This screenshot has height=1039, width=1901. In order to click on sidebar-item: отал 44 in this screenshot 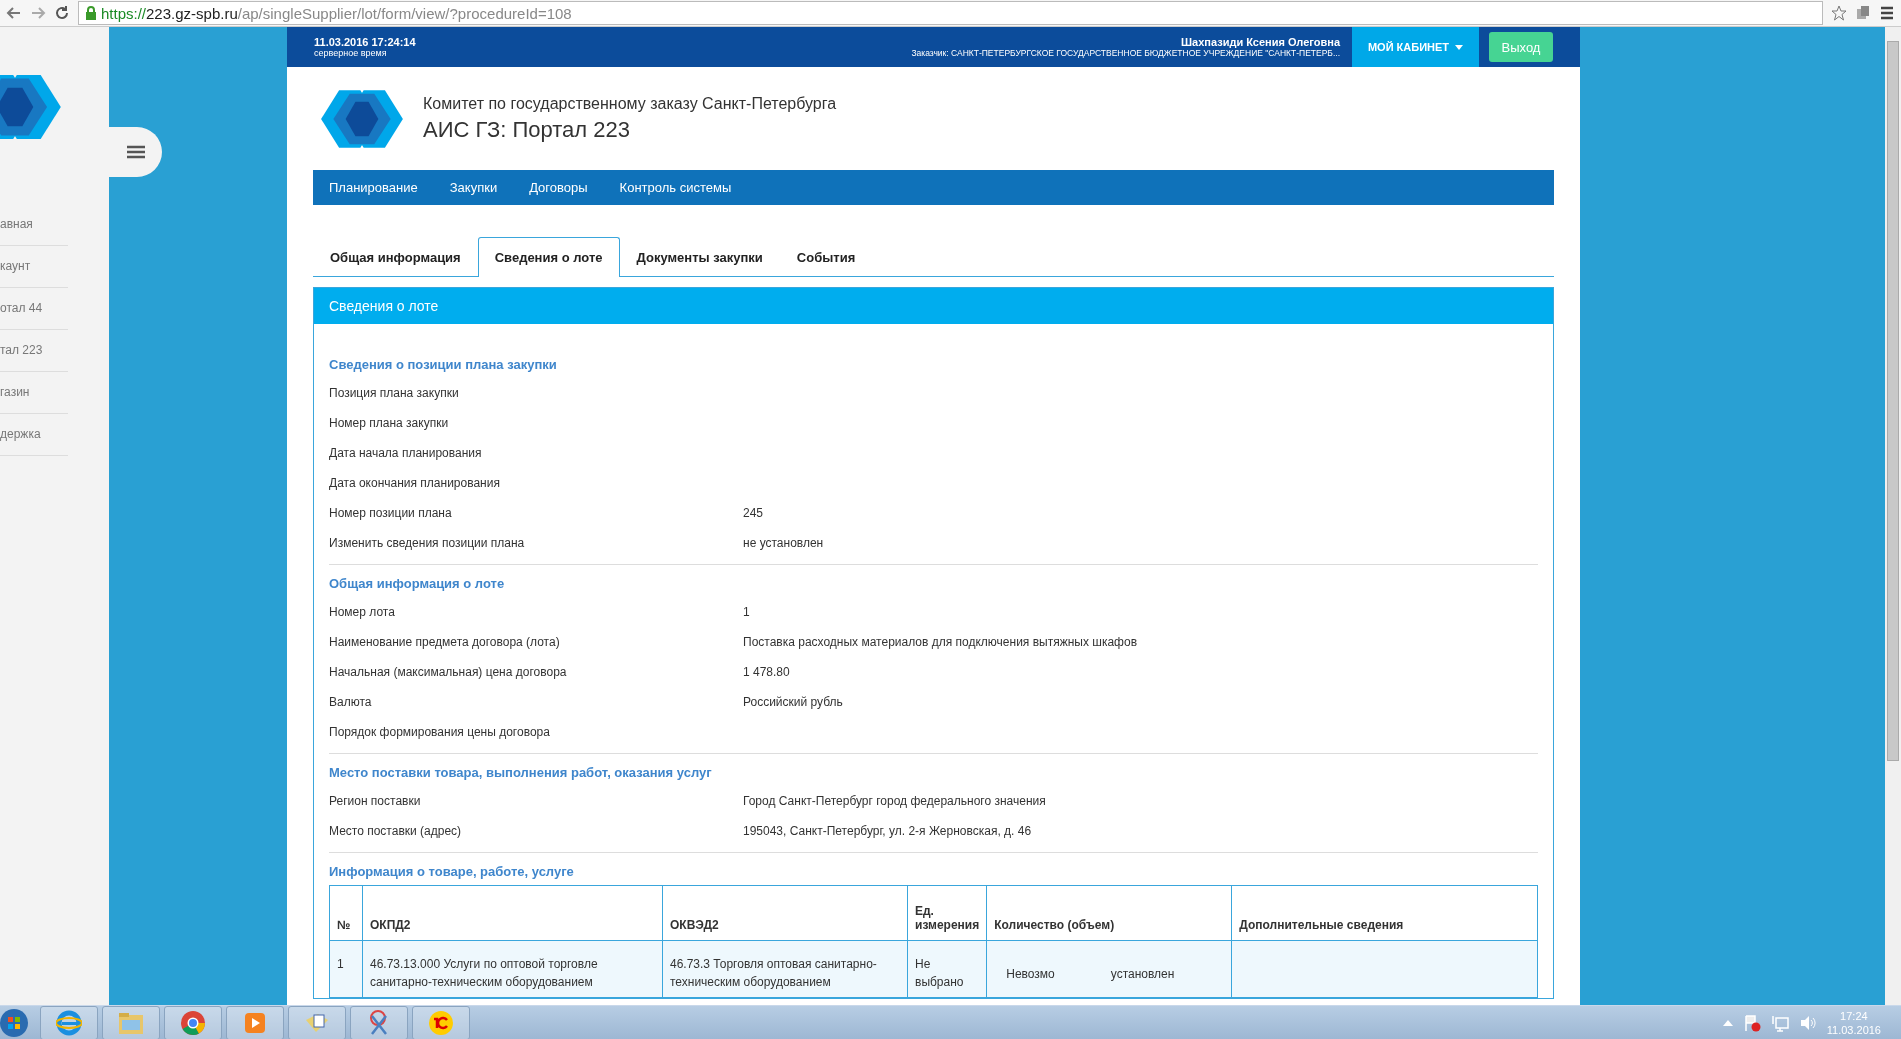, I will do `click(34, 309)`.